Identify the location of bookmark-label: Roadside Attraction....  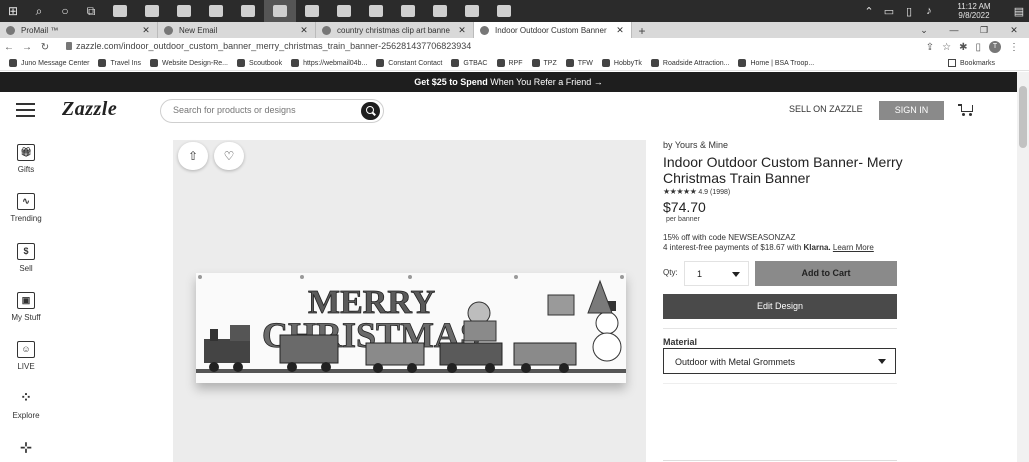
(696, 63).